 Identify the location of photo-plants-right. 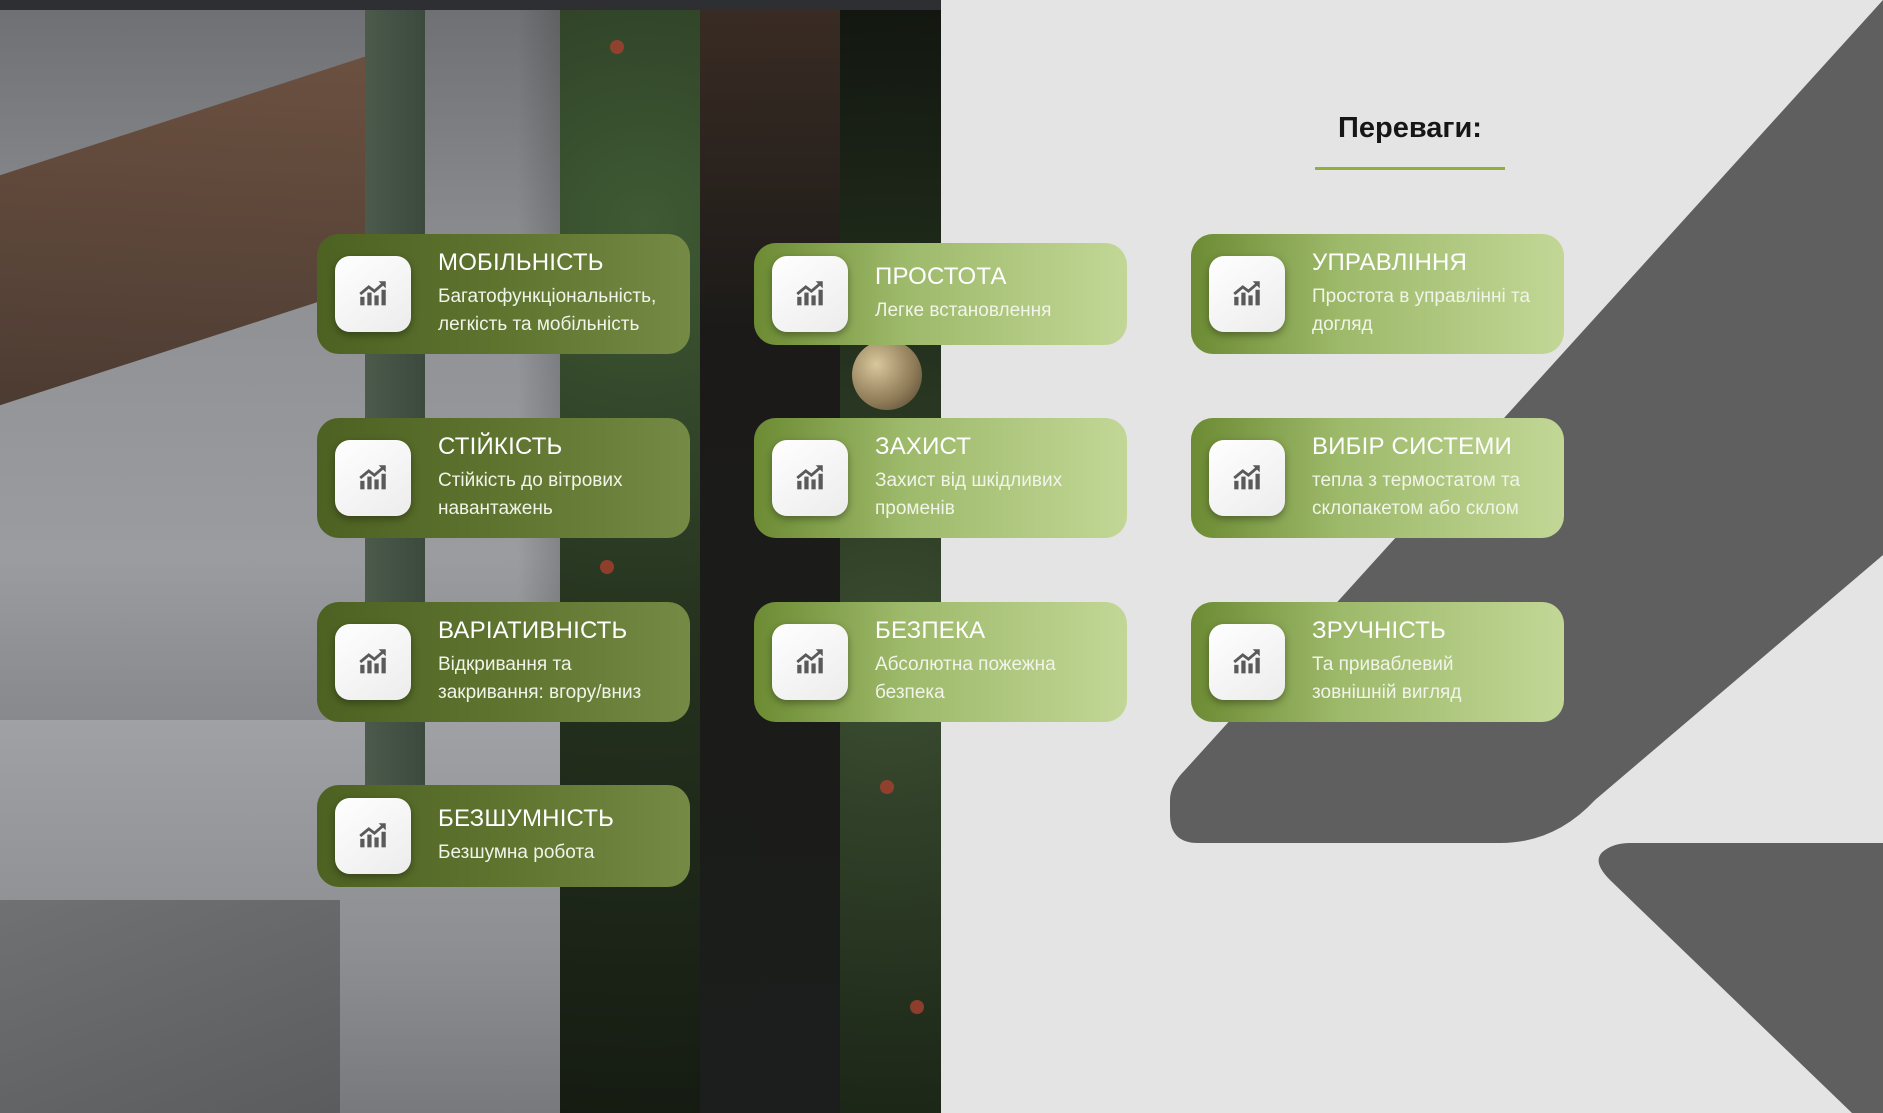
(890, 556).